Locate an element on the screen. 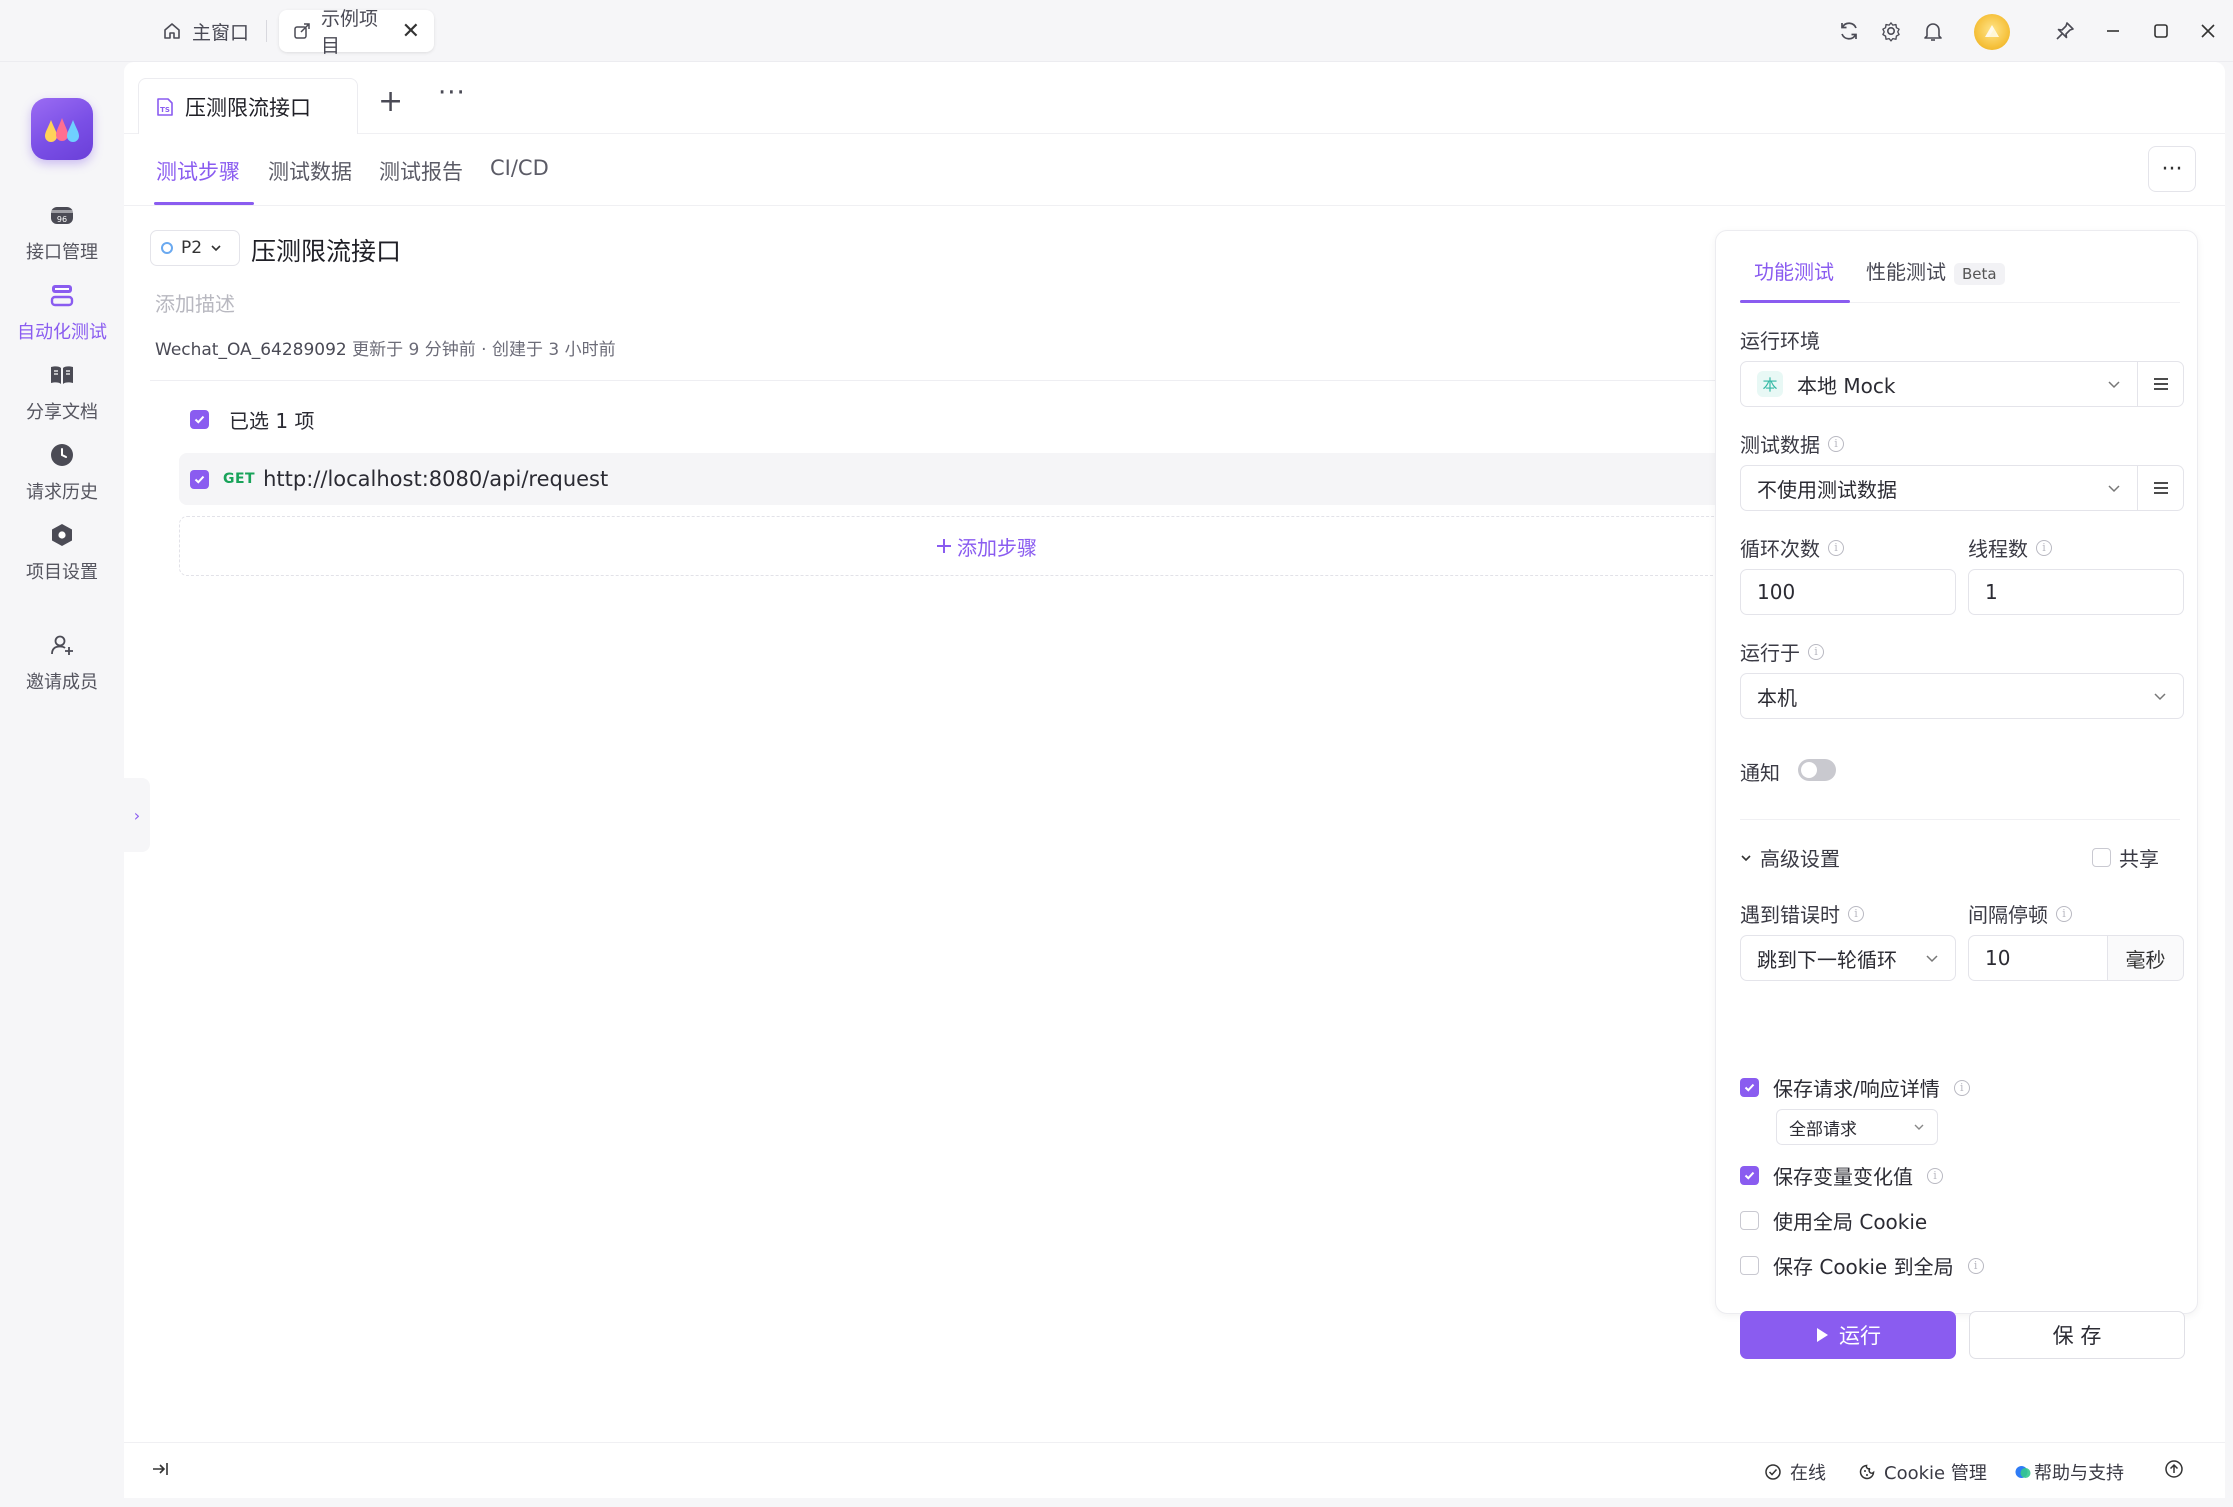 Image resolution: width=2233 pixels, height=1507 pixels. run-on-select: 本机 is located at coordinates (1962, 696).